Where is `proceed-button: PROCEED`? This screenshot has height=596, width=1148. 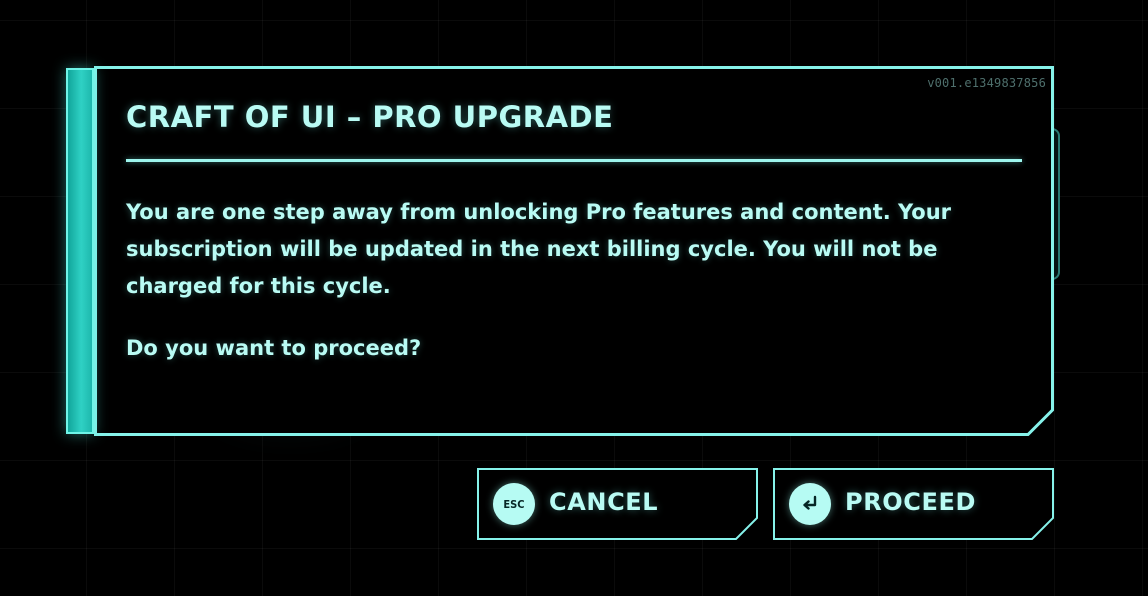
proceed-button: PROCEED is located at coordinates (914, 504).